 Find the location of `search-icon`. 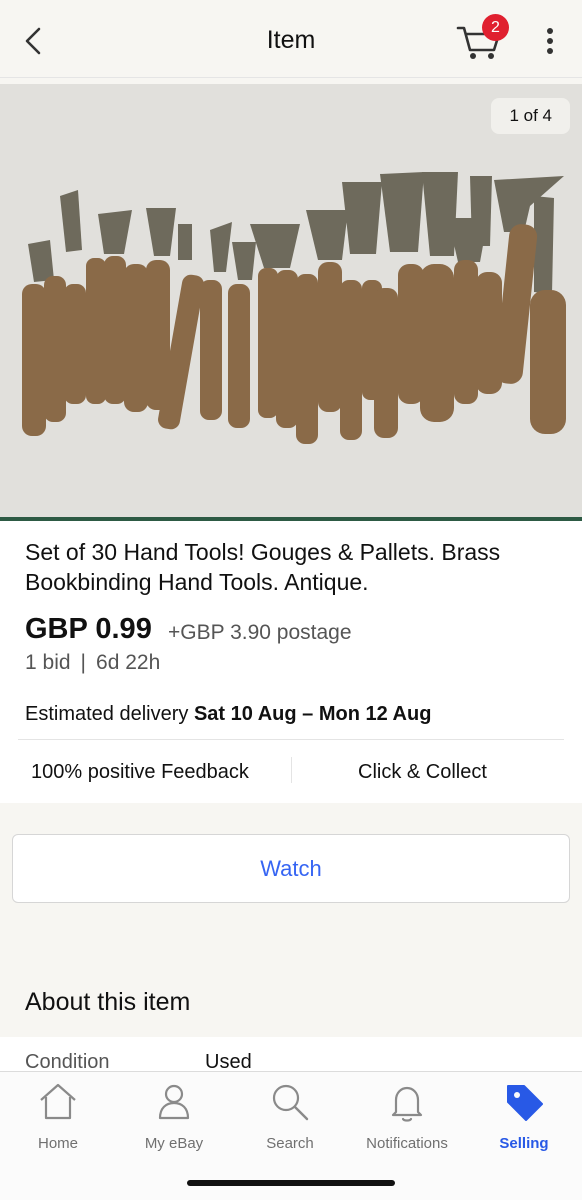

search-icon is located at coordinates (290, 1102).